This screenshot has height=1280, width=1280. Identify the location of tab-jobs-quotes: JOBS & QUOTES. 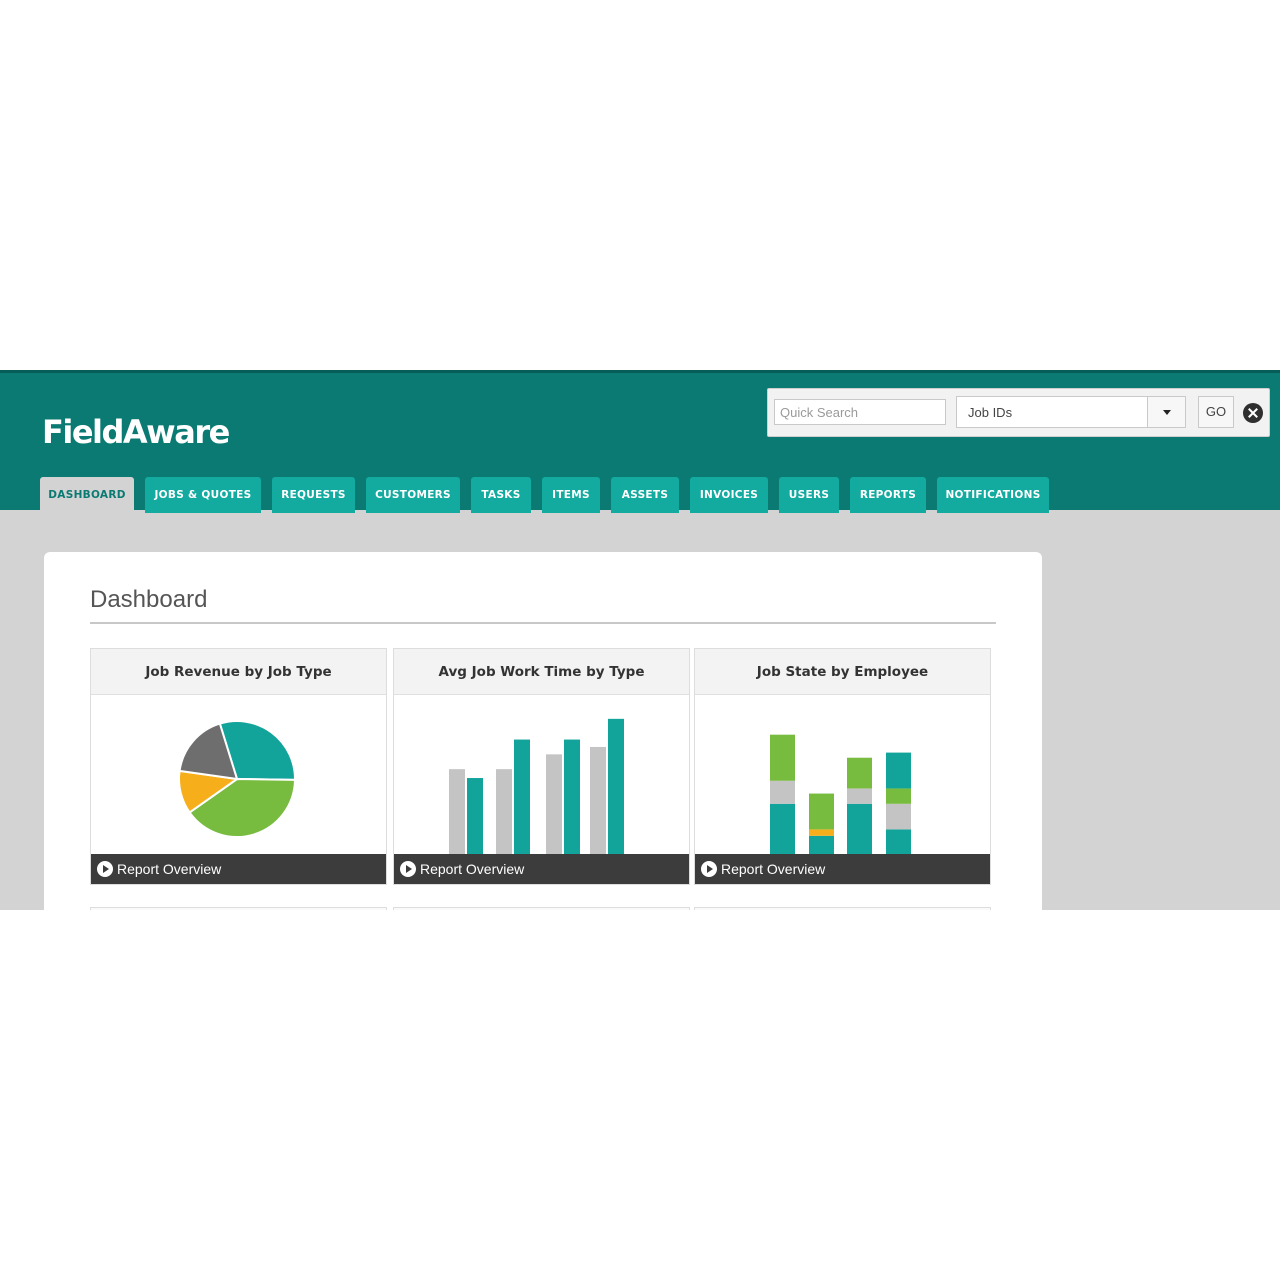
(203, 495).